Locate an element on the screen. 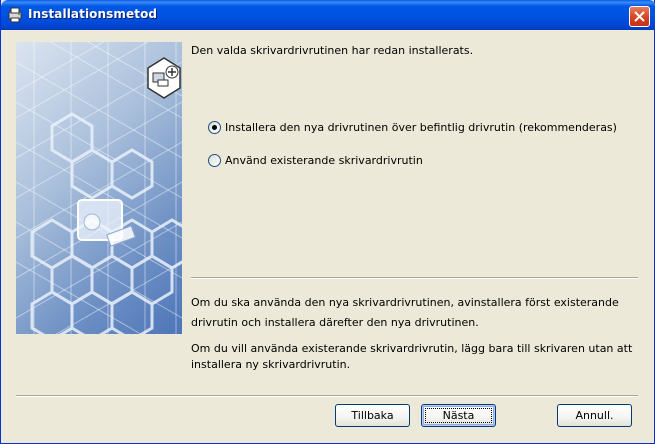  info-paragraph-2-line-2: installera ny skrivardrivrutin. is located at coordinates (271, 364).